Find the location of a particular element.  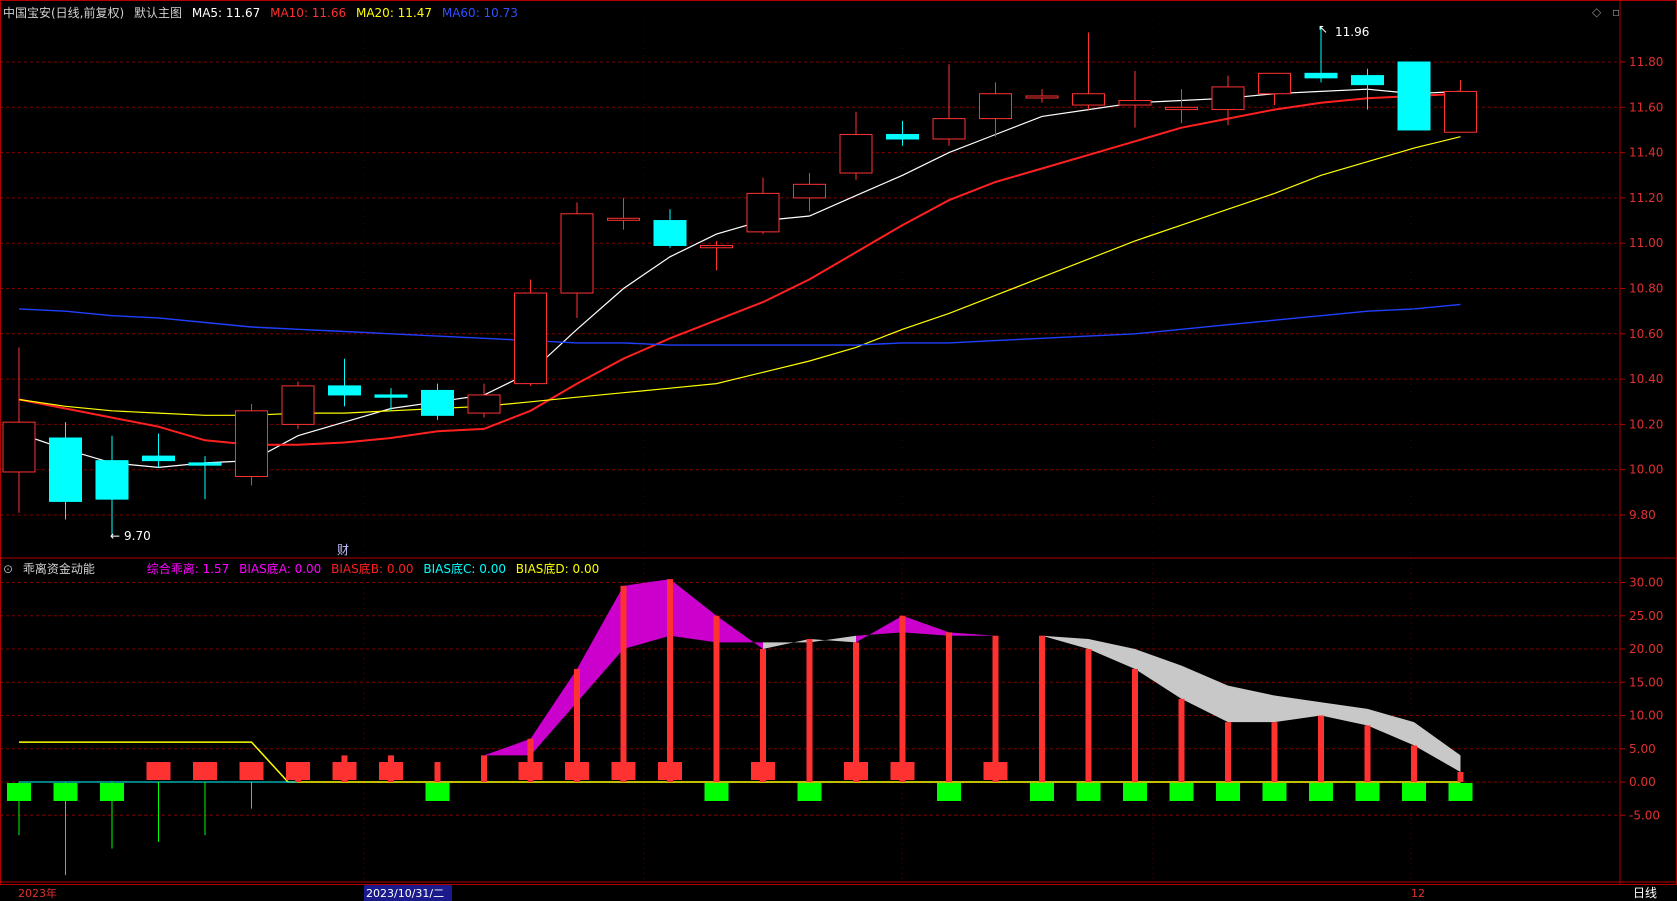

sub-ytick-label: 15.00 is located at coordinates (1646, 682).